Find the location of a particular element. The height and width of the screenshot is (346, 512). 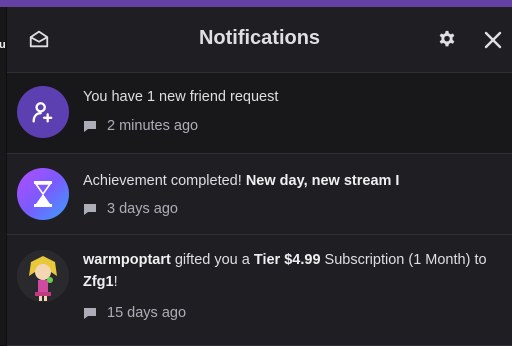

settings-gear-icon is located at coordinates (447, 40).